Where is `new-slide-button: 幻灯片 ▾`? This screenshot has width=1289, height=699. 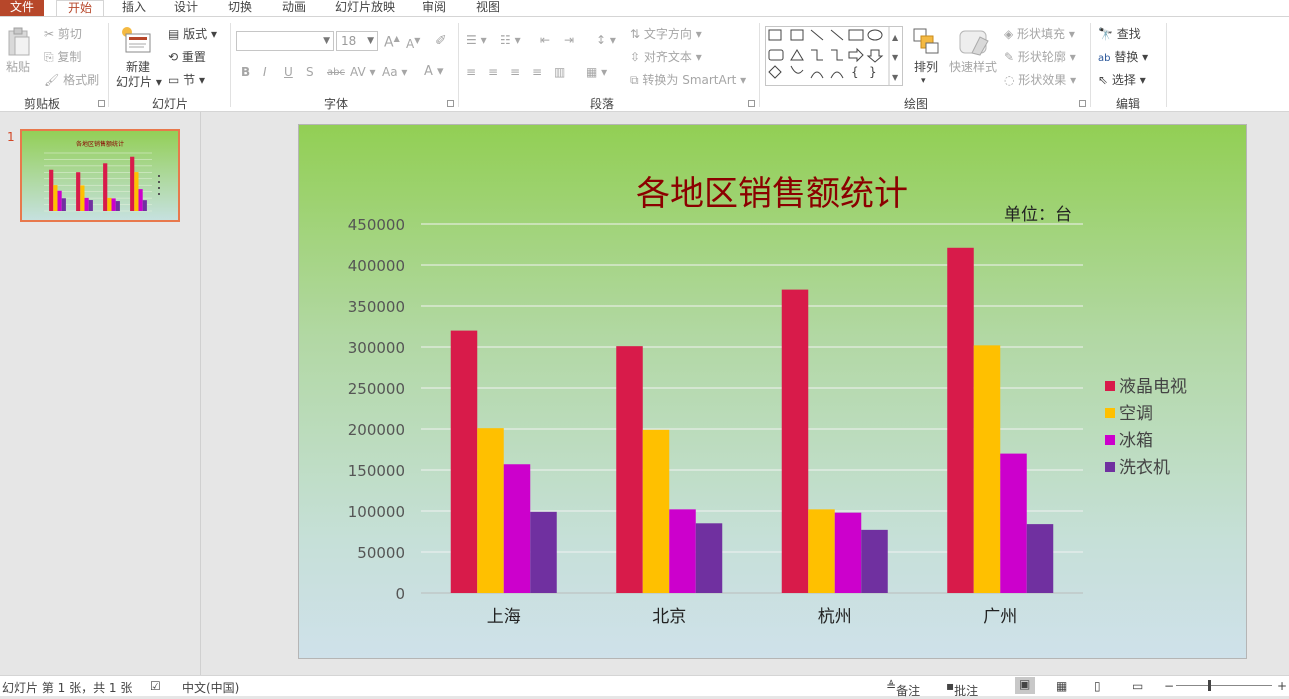
new-slide-button: 幻灯片 ▾ is located at coordinates (139, 82).